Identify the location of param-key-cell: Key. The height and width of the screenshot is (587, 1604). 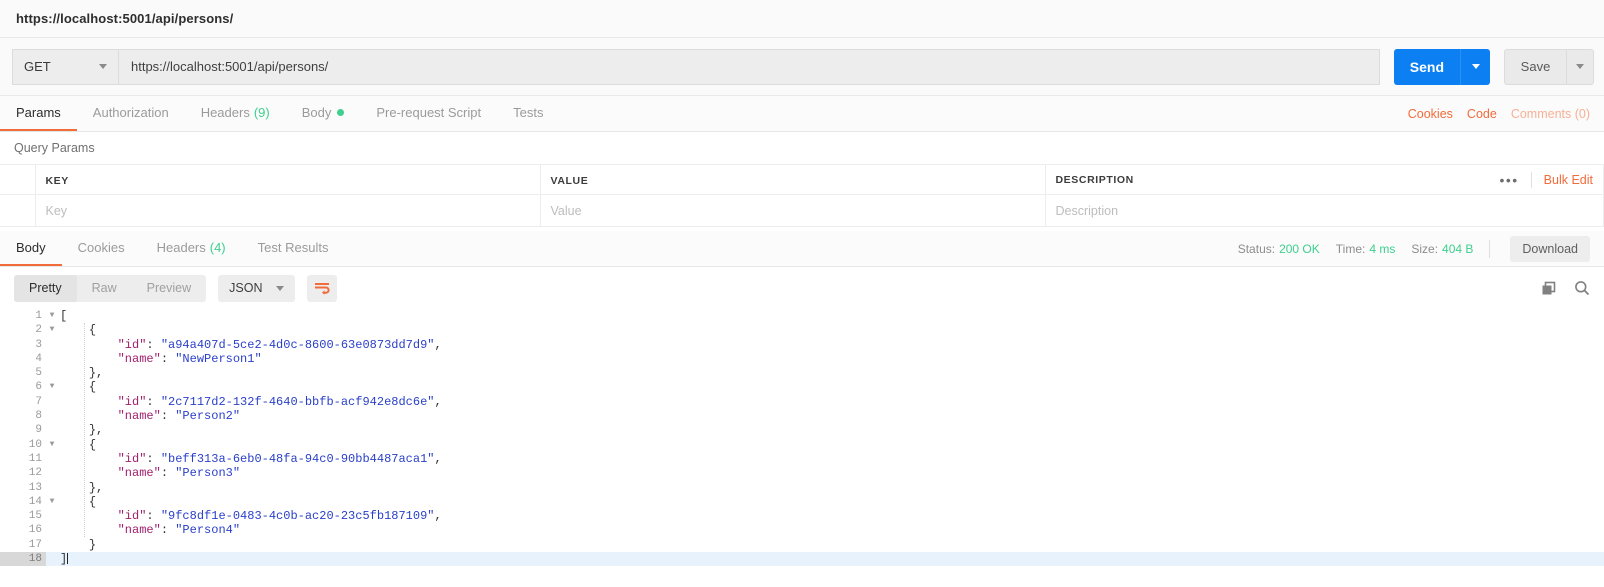
(288, 210).